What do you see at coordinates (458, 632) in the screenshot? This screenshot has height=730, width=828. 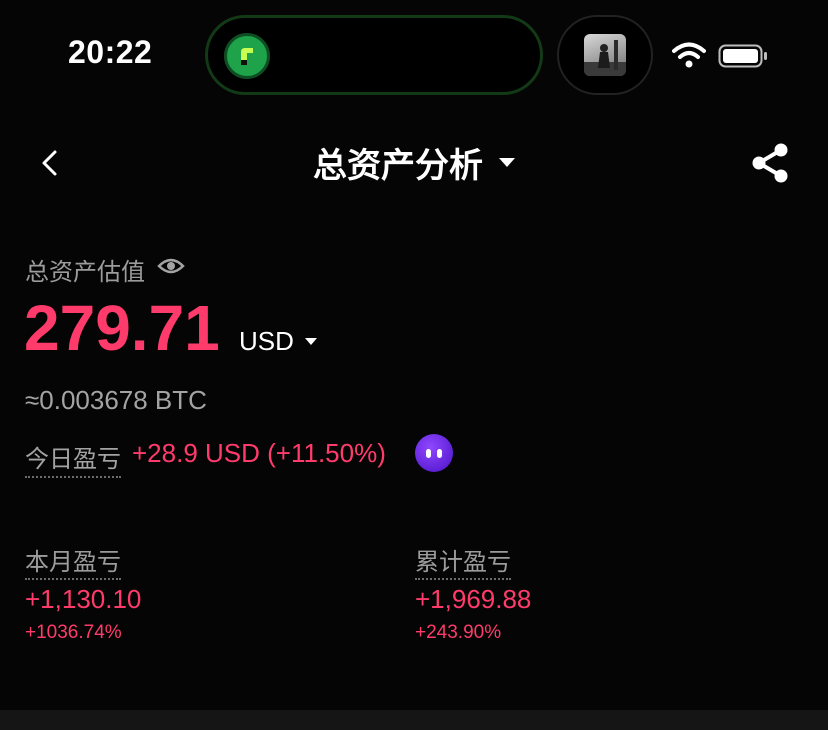 I see `cumulative-pnl-percent: +243.90%` at bounding box center [458, 632].